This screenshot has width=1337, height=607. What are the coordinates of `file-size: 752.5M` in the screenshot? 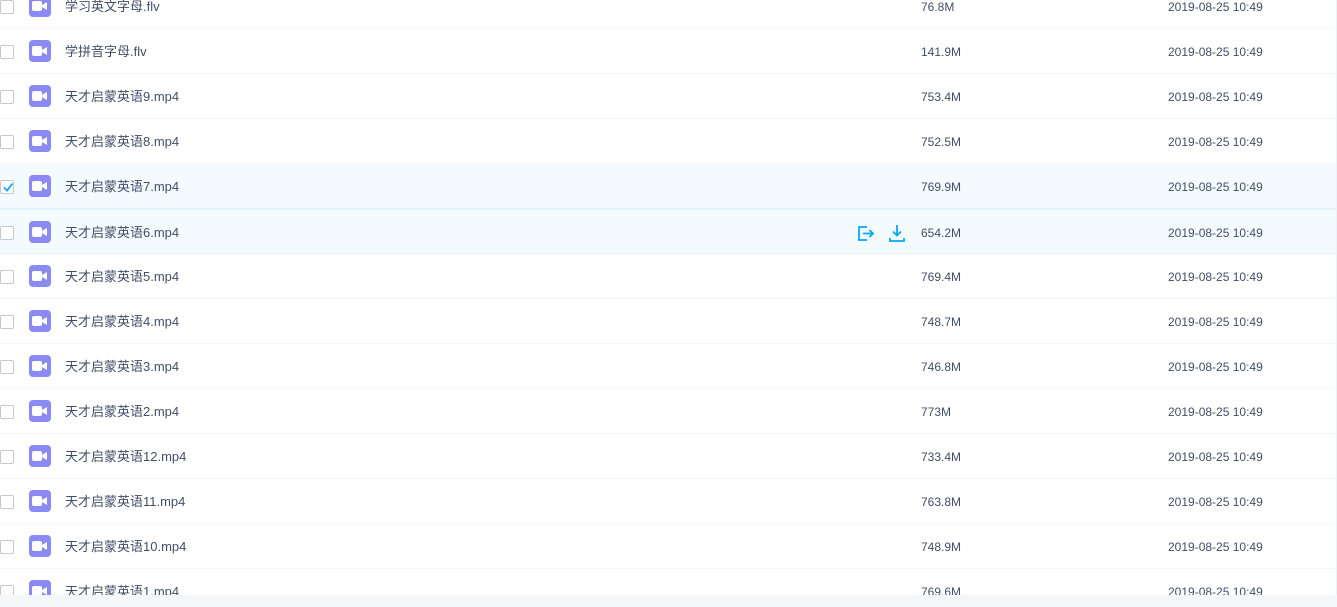 It's located at (941, 142).